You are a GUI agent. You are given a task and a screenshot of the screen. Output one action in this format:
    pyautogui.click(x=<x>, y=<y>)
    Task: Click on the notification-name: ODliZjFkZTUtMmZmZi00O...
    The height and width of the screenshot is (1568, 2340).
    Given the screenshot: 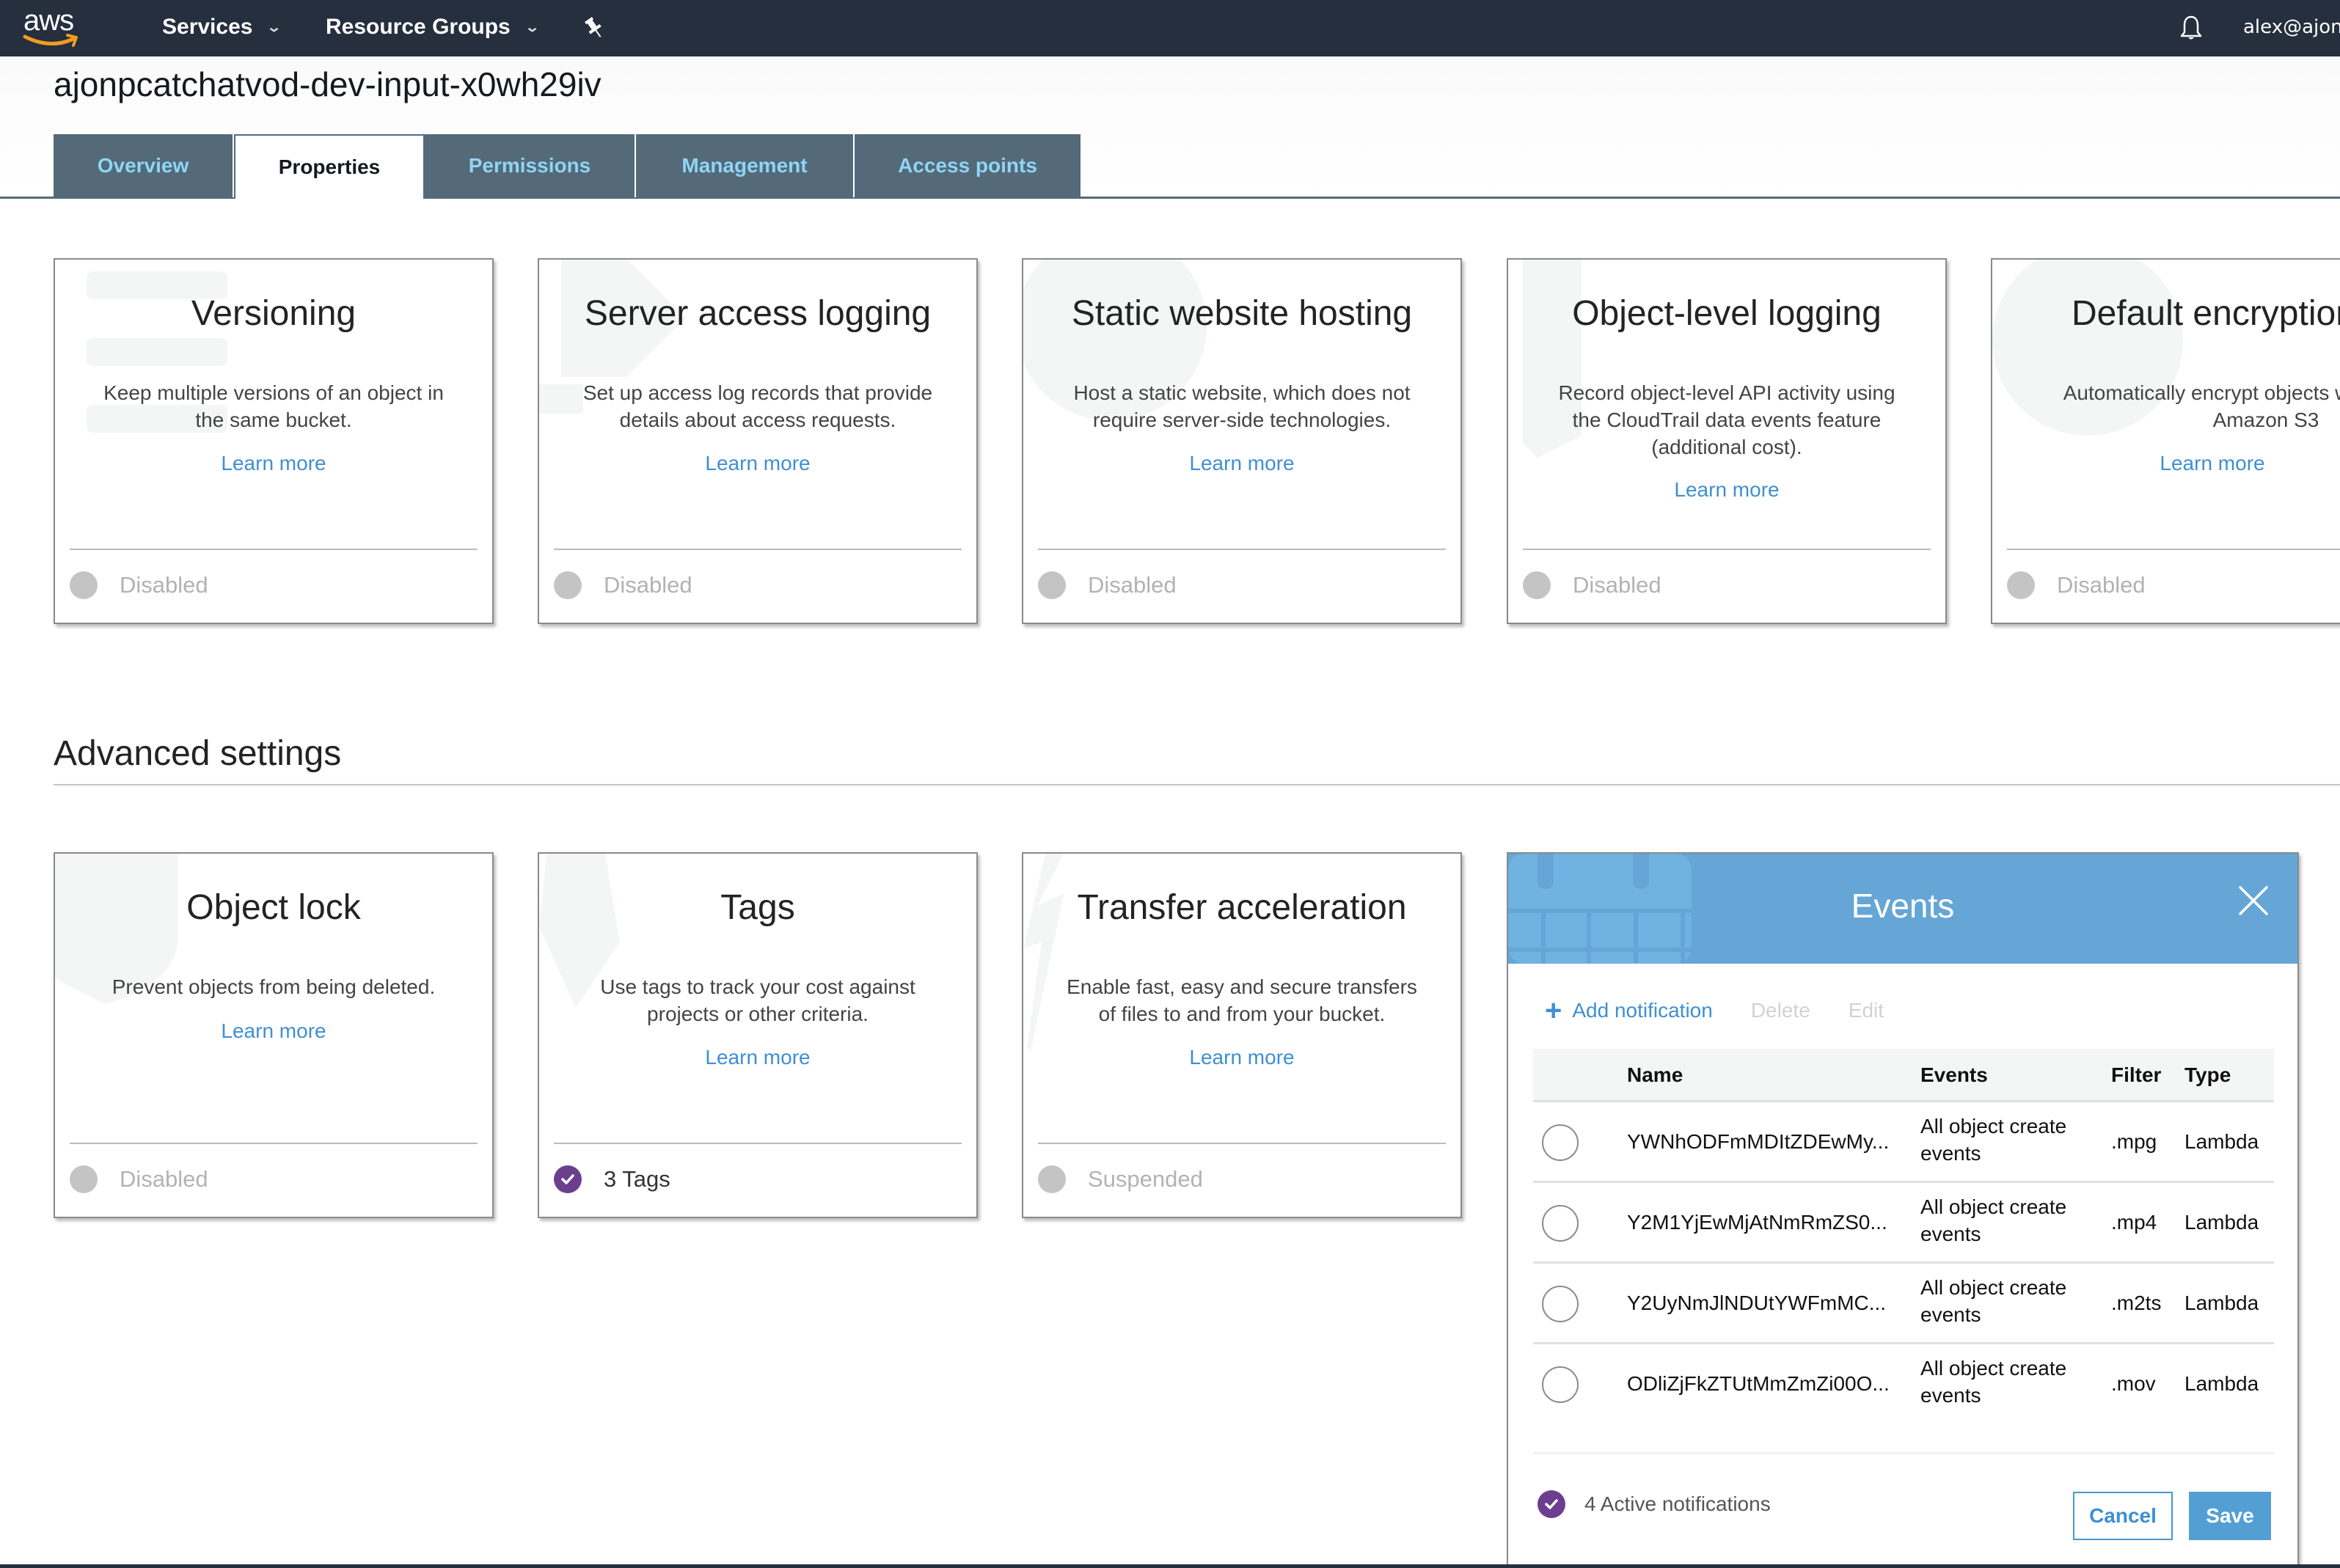 What is the action you would take?
    pyautogui.click(x=1759, y=1383)
    